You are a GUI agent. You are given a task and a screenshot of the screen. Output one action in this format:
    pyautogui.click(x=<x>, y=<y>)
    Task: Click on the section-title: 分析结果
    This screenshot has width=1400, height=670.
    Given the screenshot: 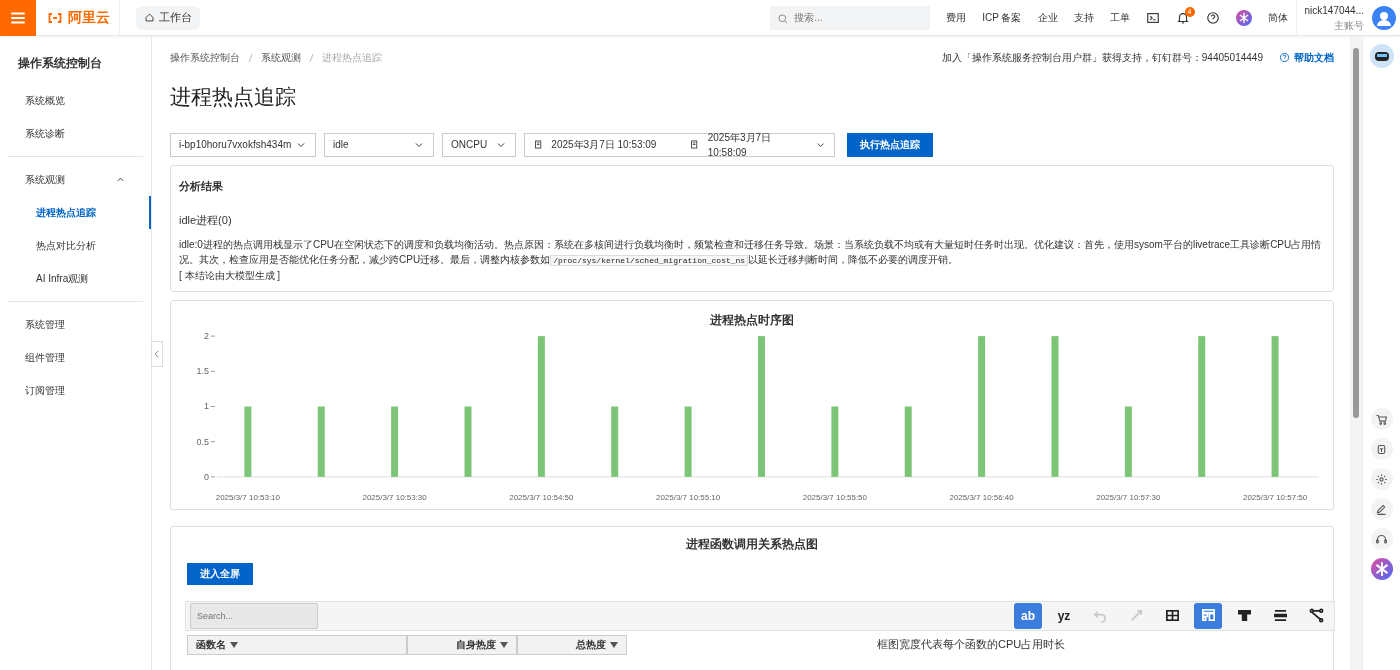 What is the action you would take?
    pyautogui.click(x=201, y=186)
    